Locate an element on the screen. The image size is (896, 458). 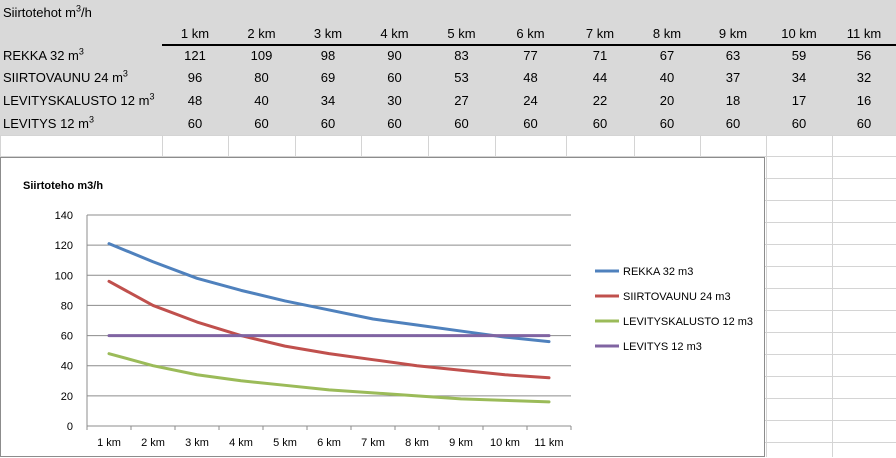
column-header: 6 km is located at coordinates (530, 34).